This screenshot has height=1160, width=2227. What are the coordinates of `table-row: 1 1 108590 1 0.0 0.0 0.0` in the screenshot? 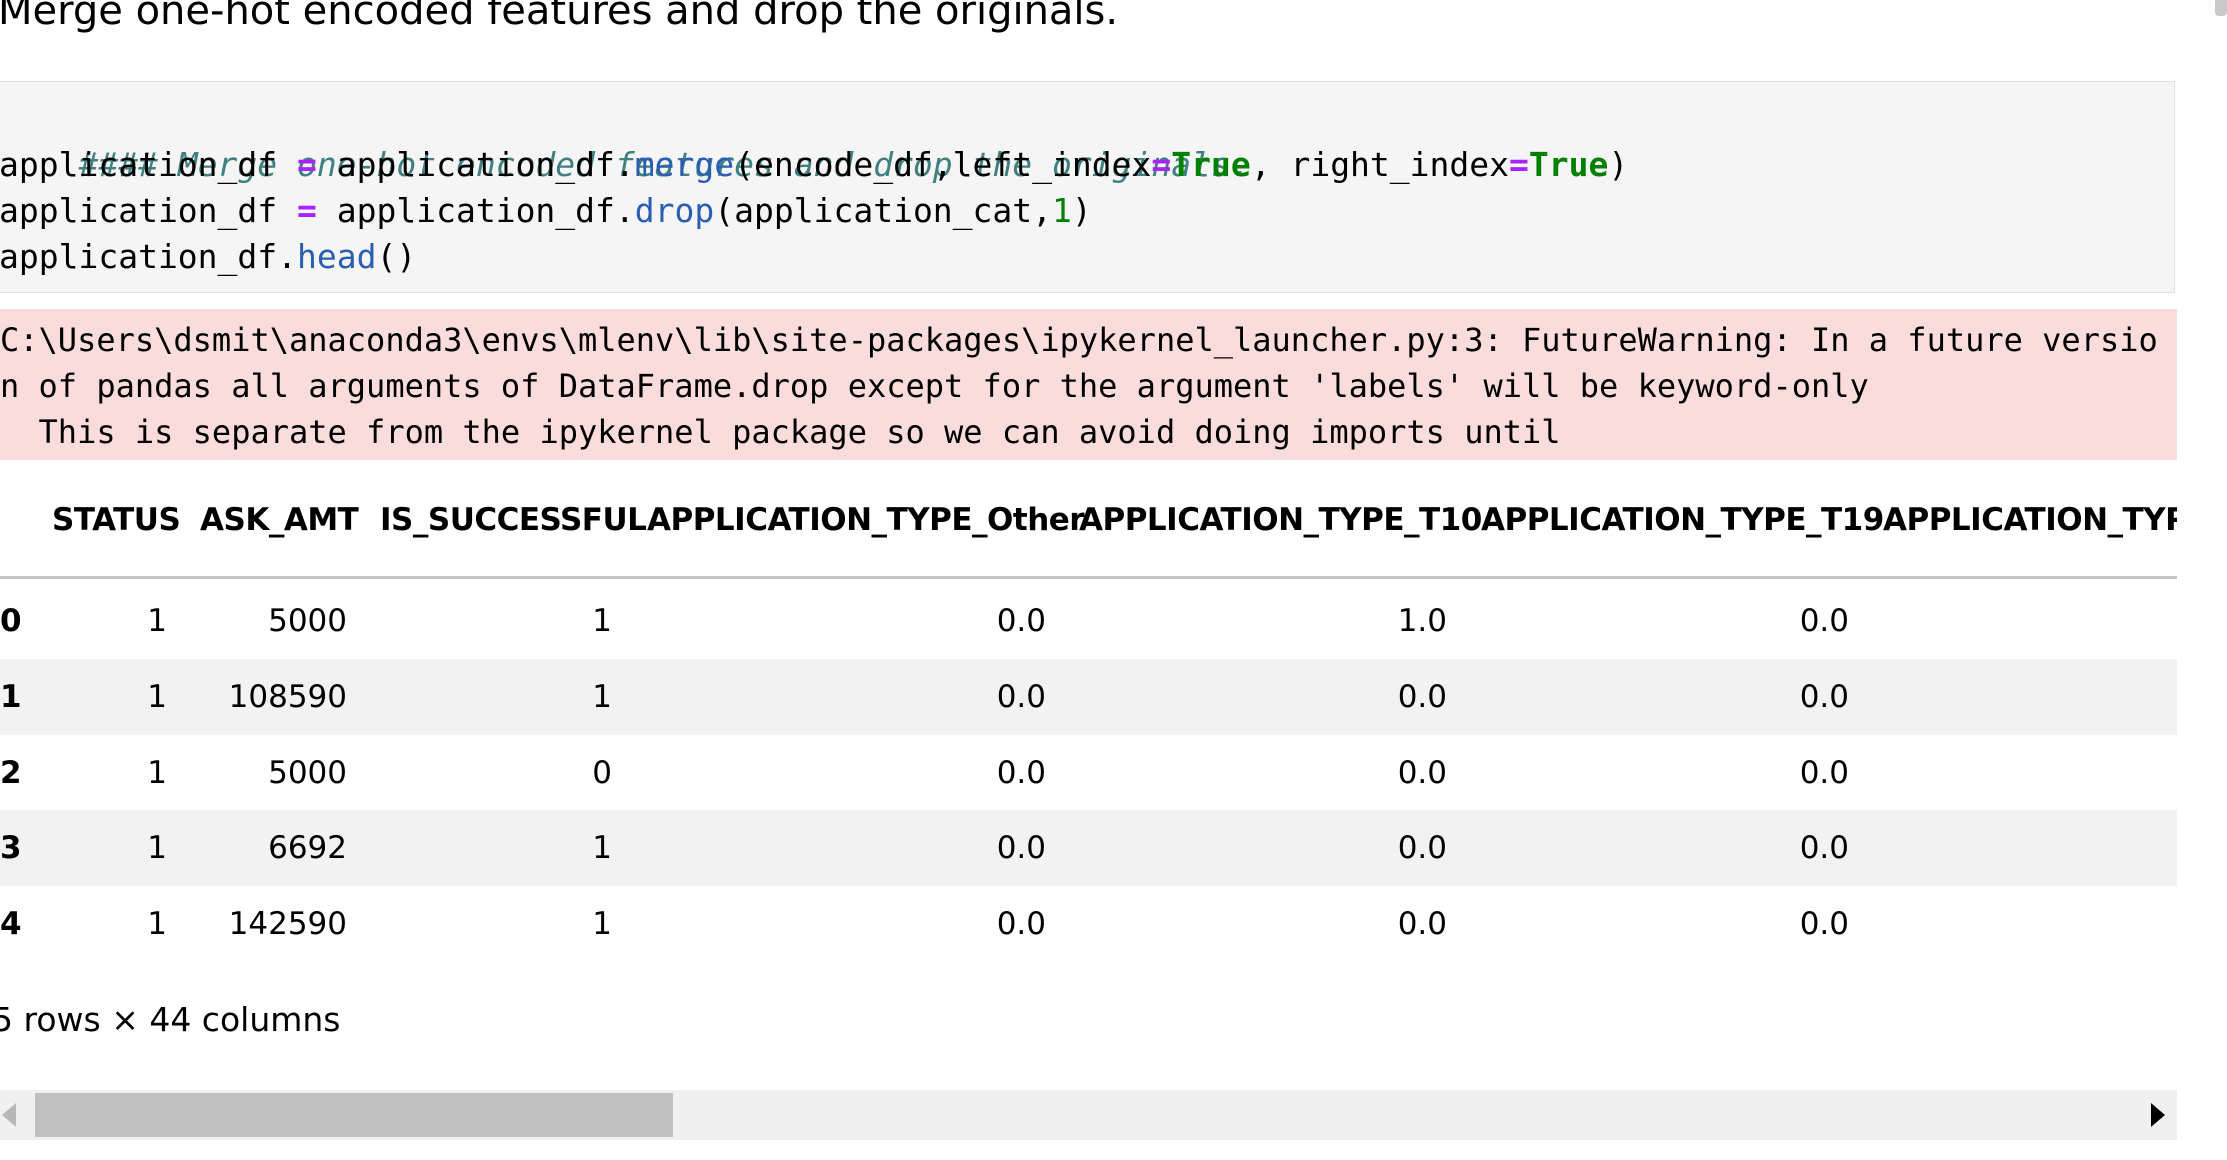 It's located at (1088, 697).